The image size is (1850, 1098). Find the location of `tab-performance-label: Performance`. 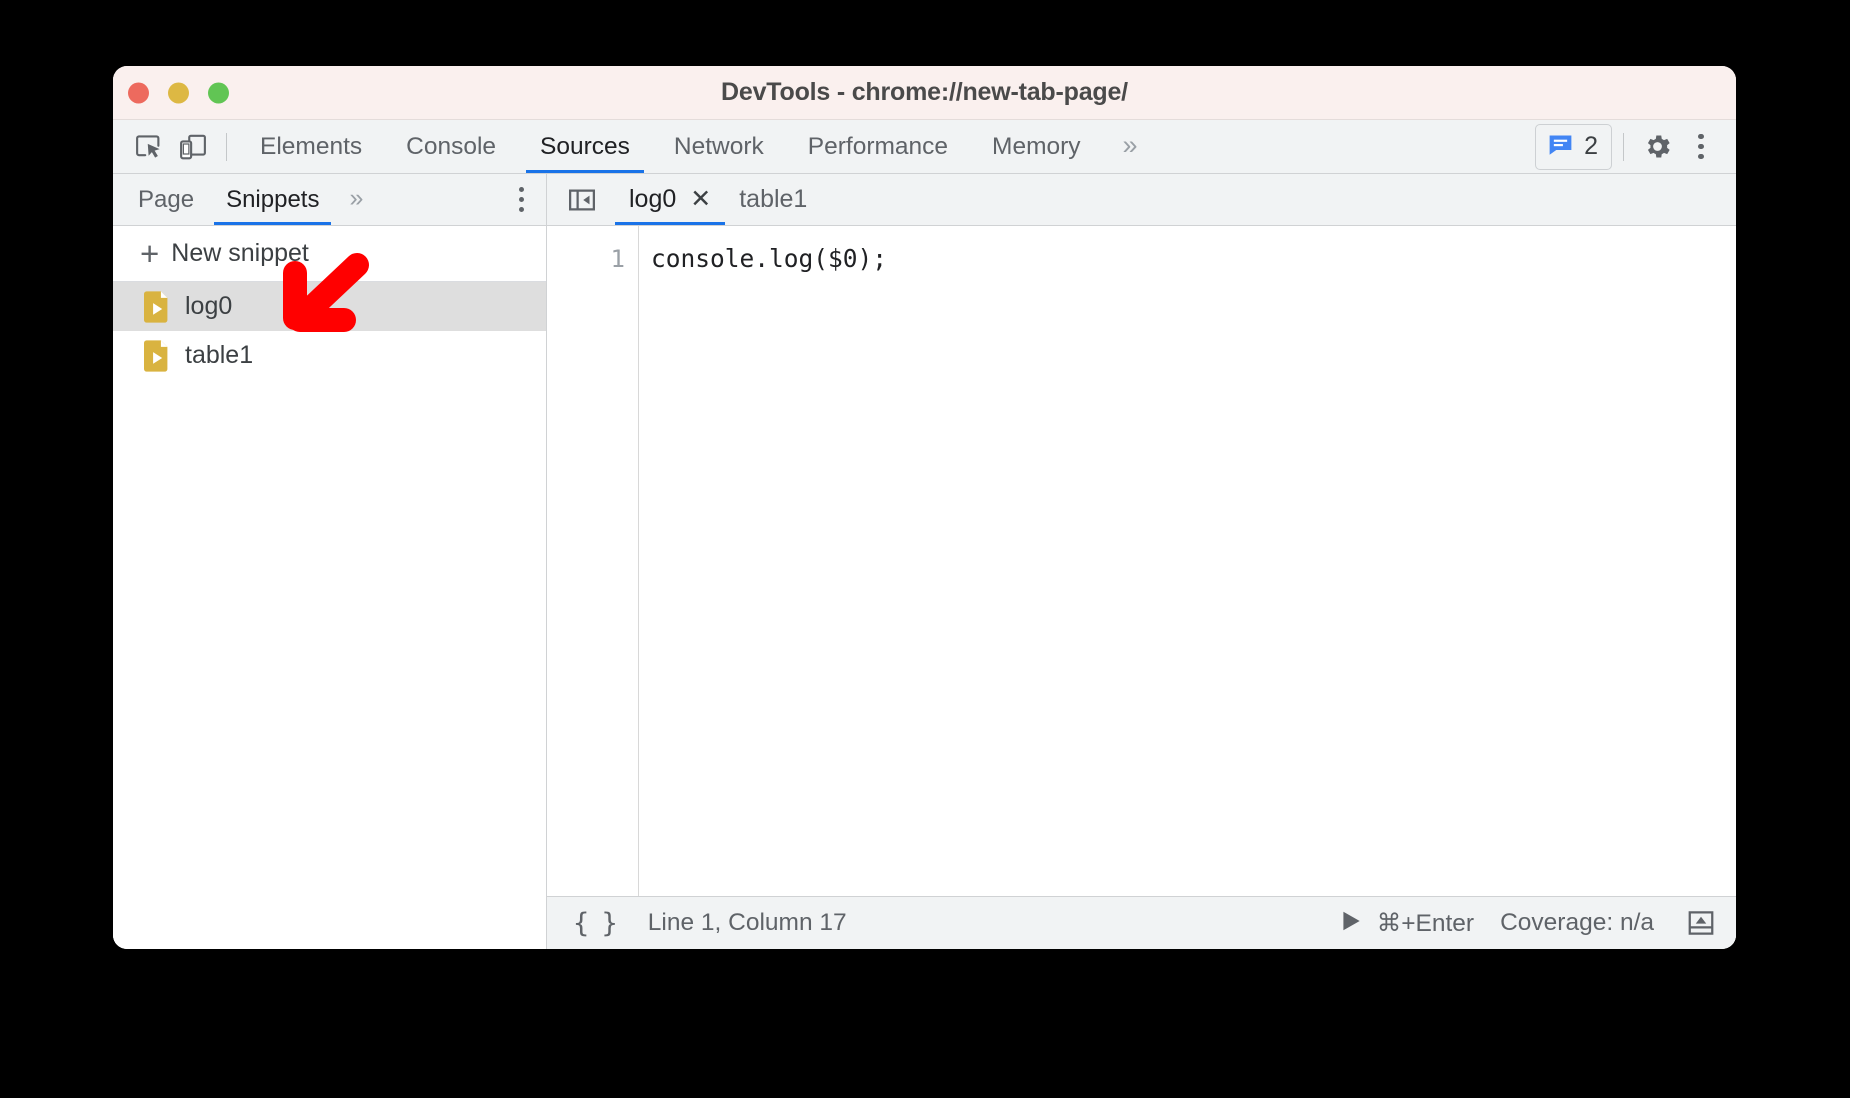

tab-performance-label: Performance is located at coordinates (878, 146).